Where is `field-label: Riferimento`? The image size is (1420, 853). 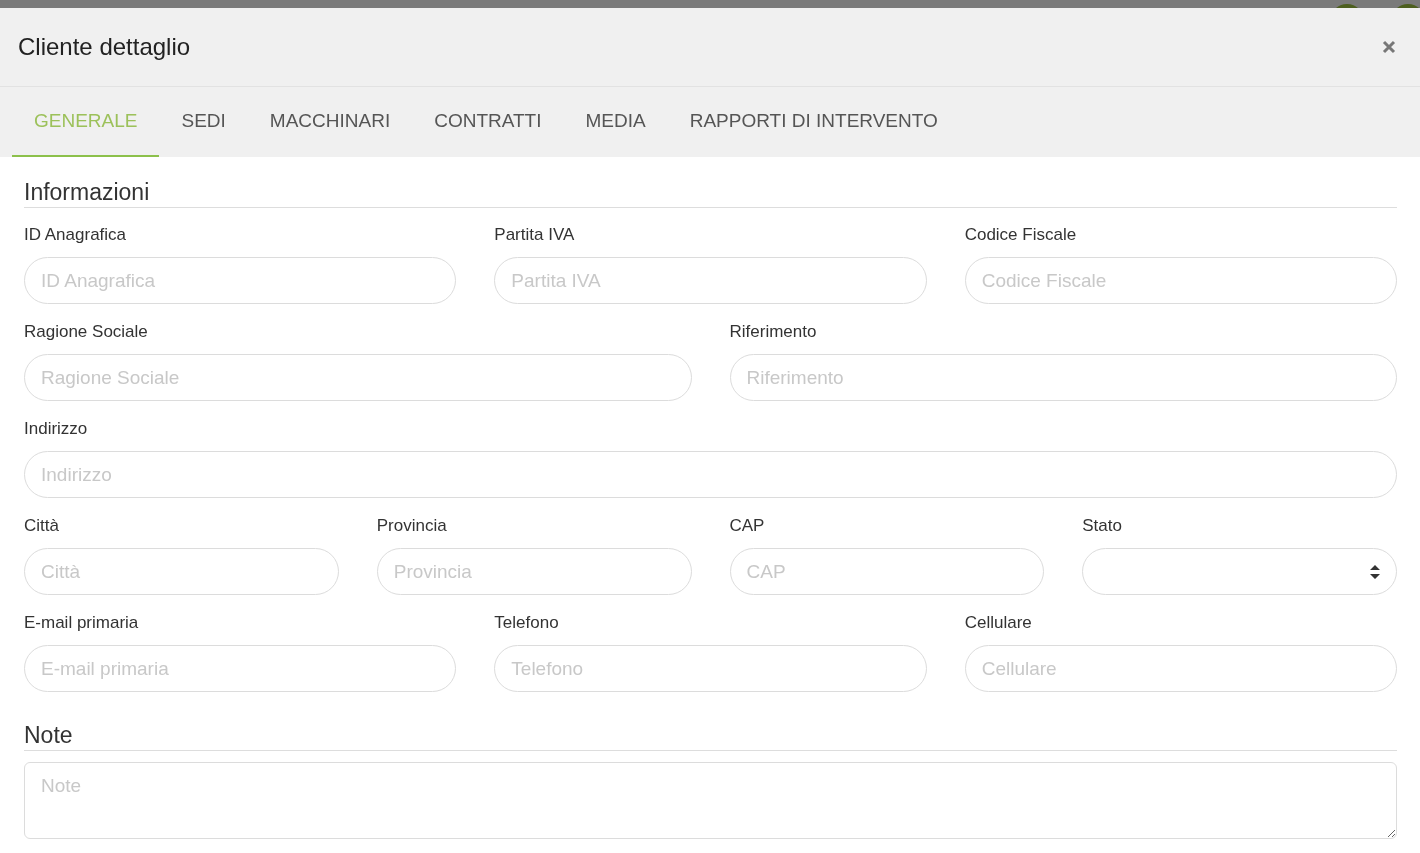 field-label: Riferimento is located at coordinates (773, 332).